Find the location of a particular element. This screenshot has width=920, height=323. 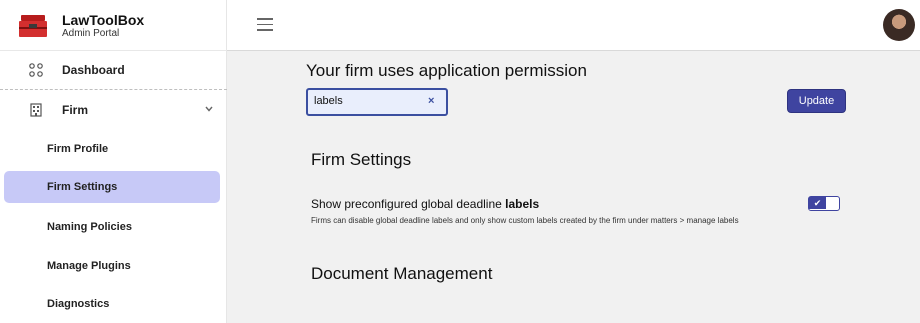

close-icon: × is located at coordinates (431, 101).